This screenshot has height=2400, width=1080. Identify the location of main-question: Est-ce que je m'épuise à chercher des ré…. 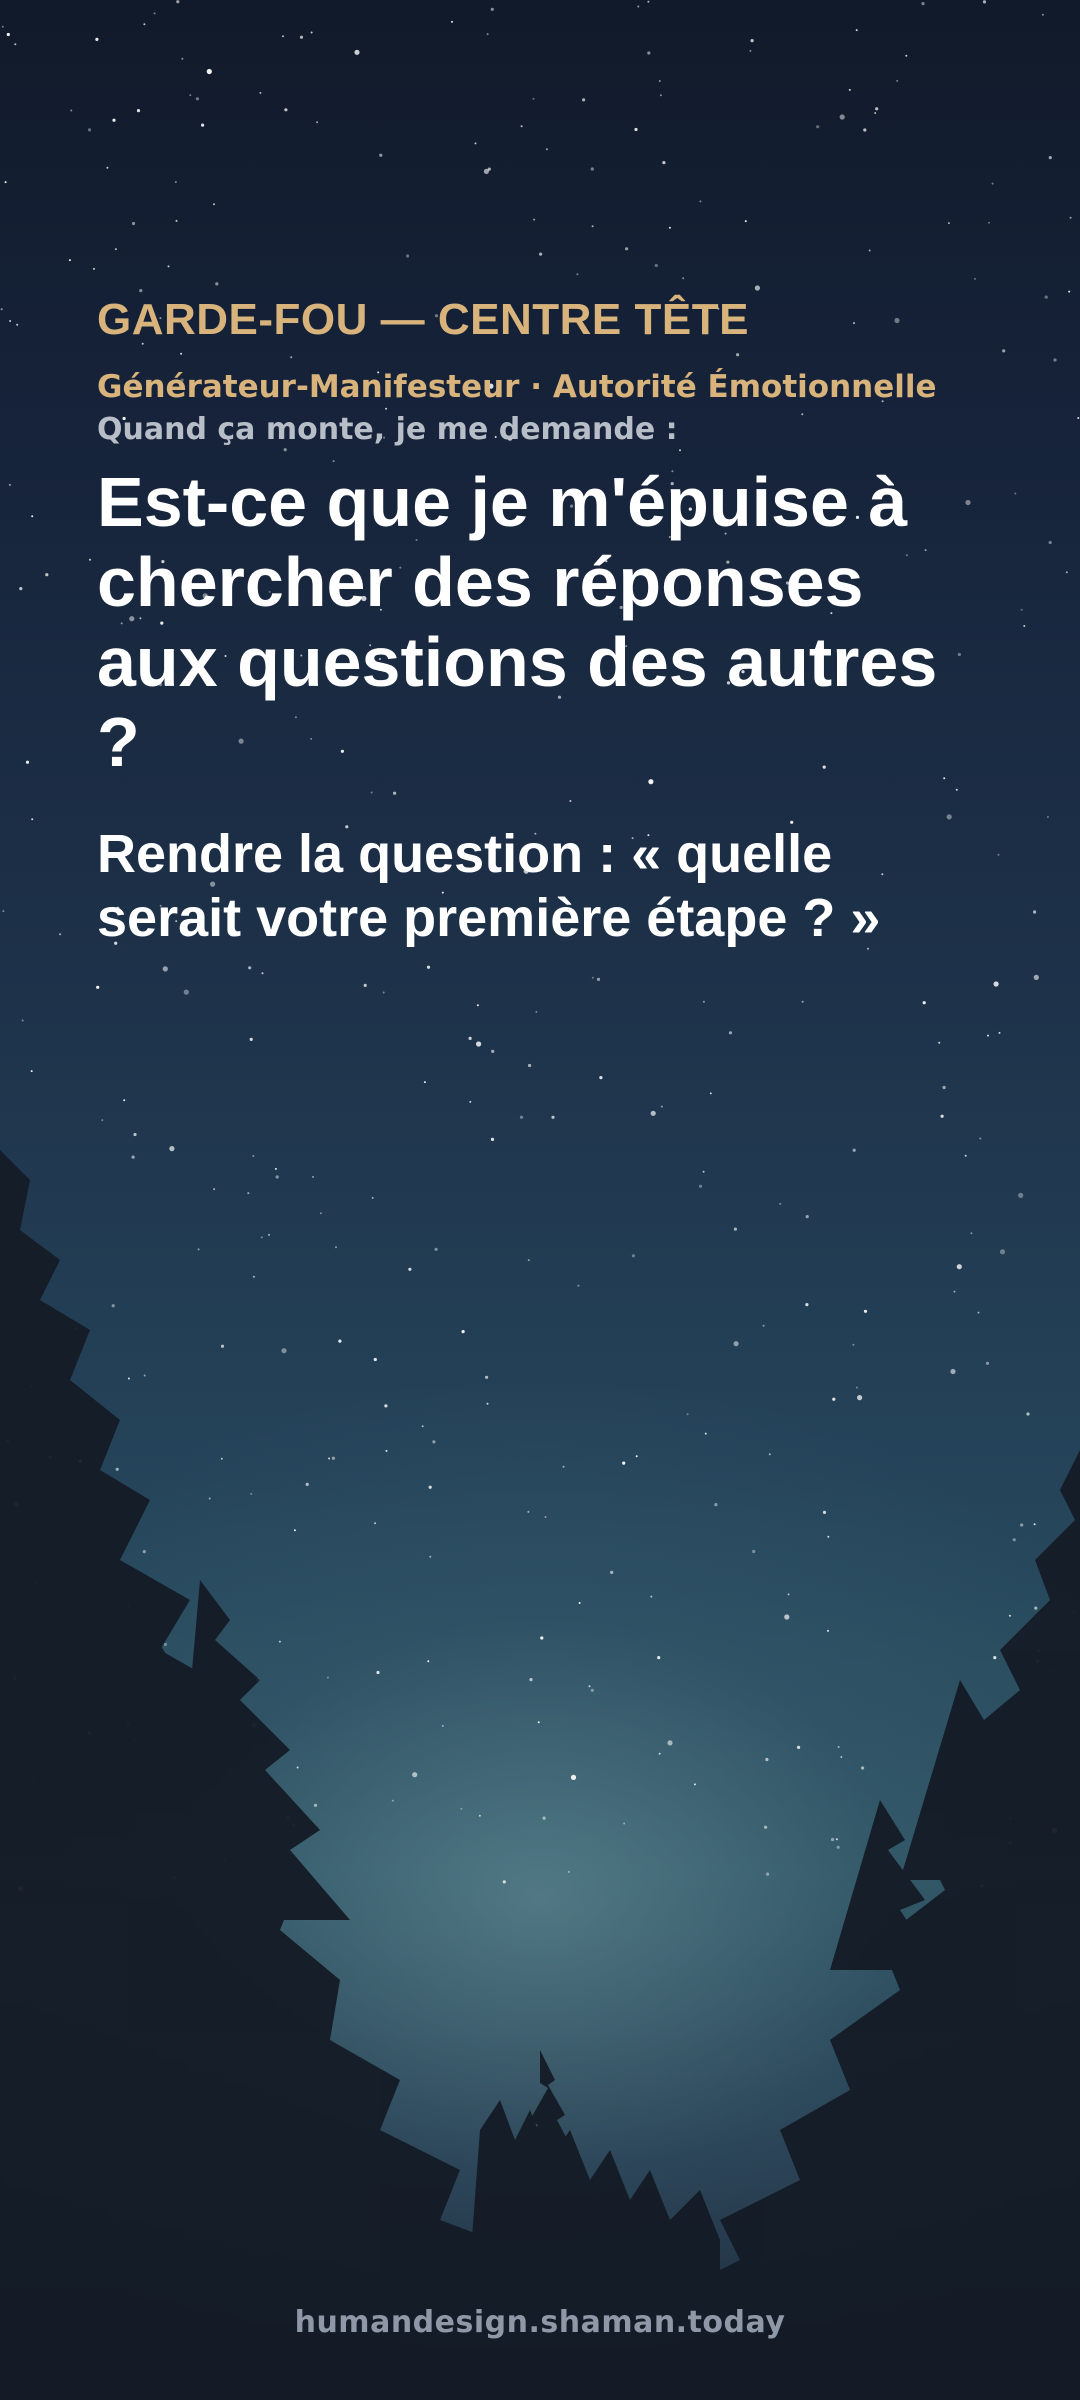
(517, 622).